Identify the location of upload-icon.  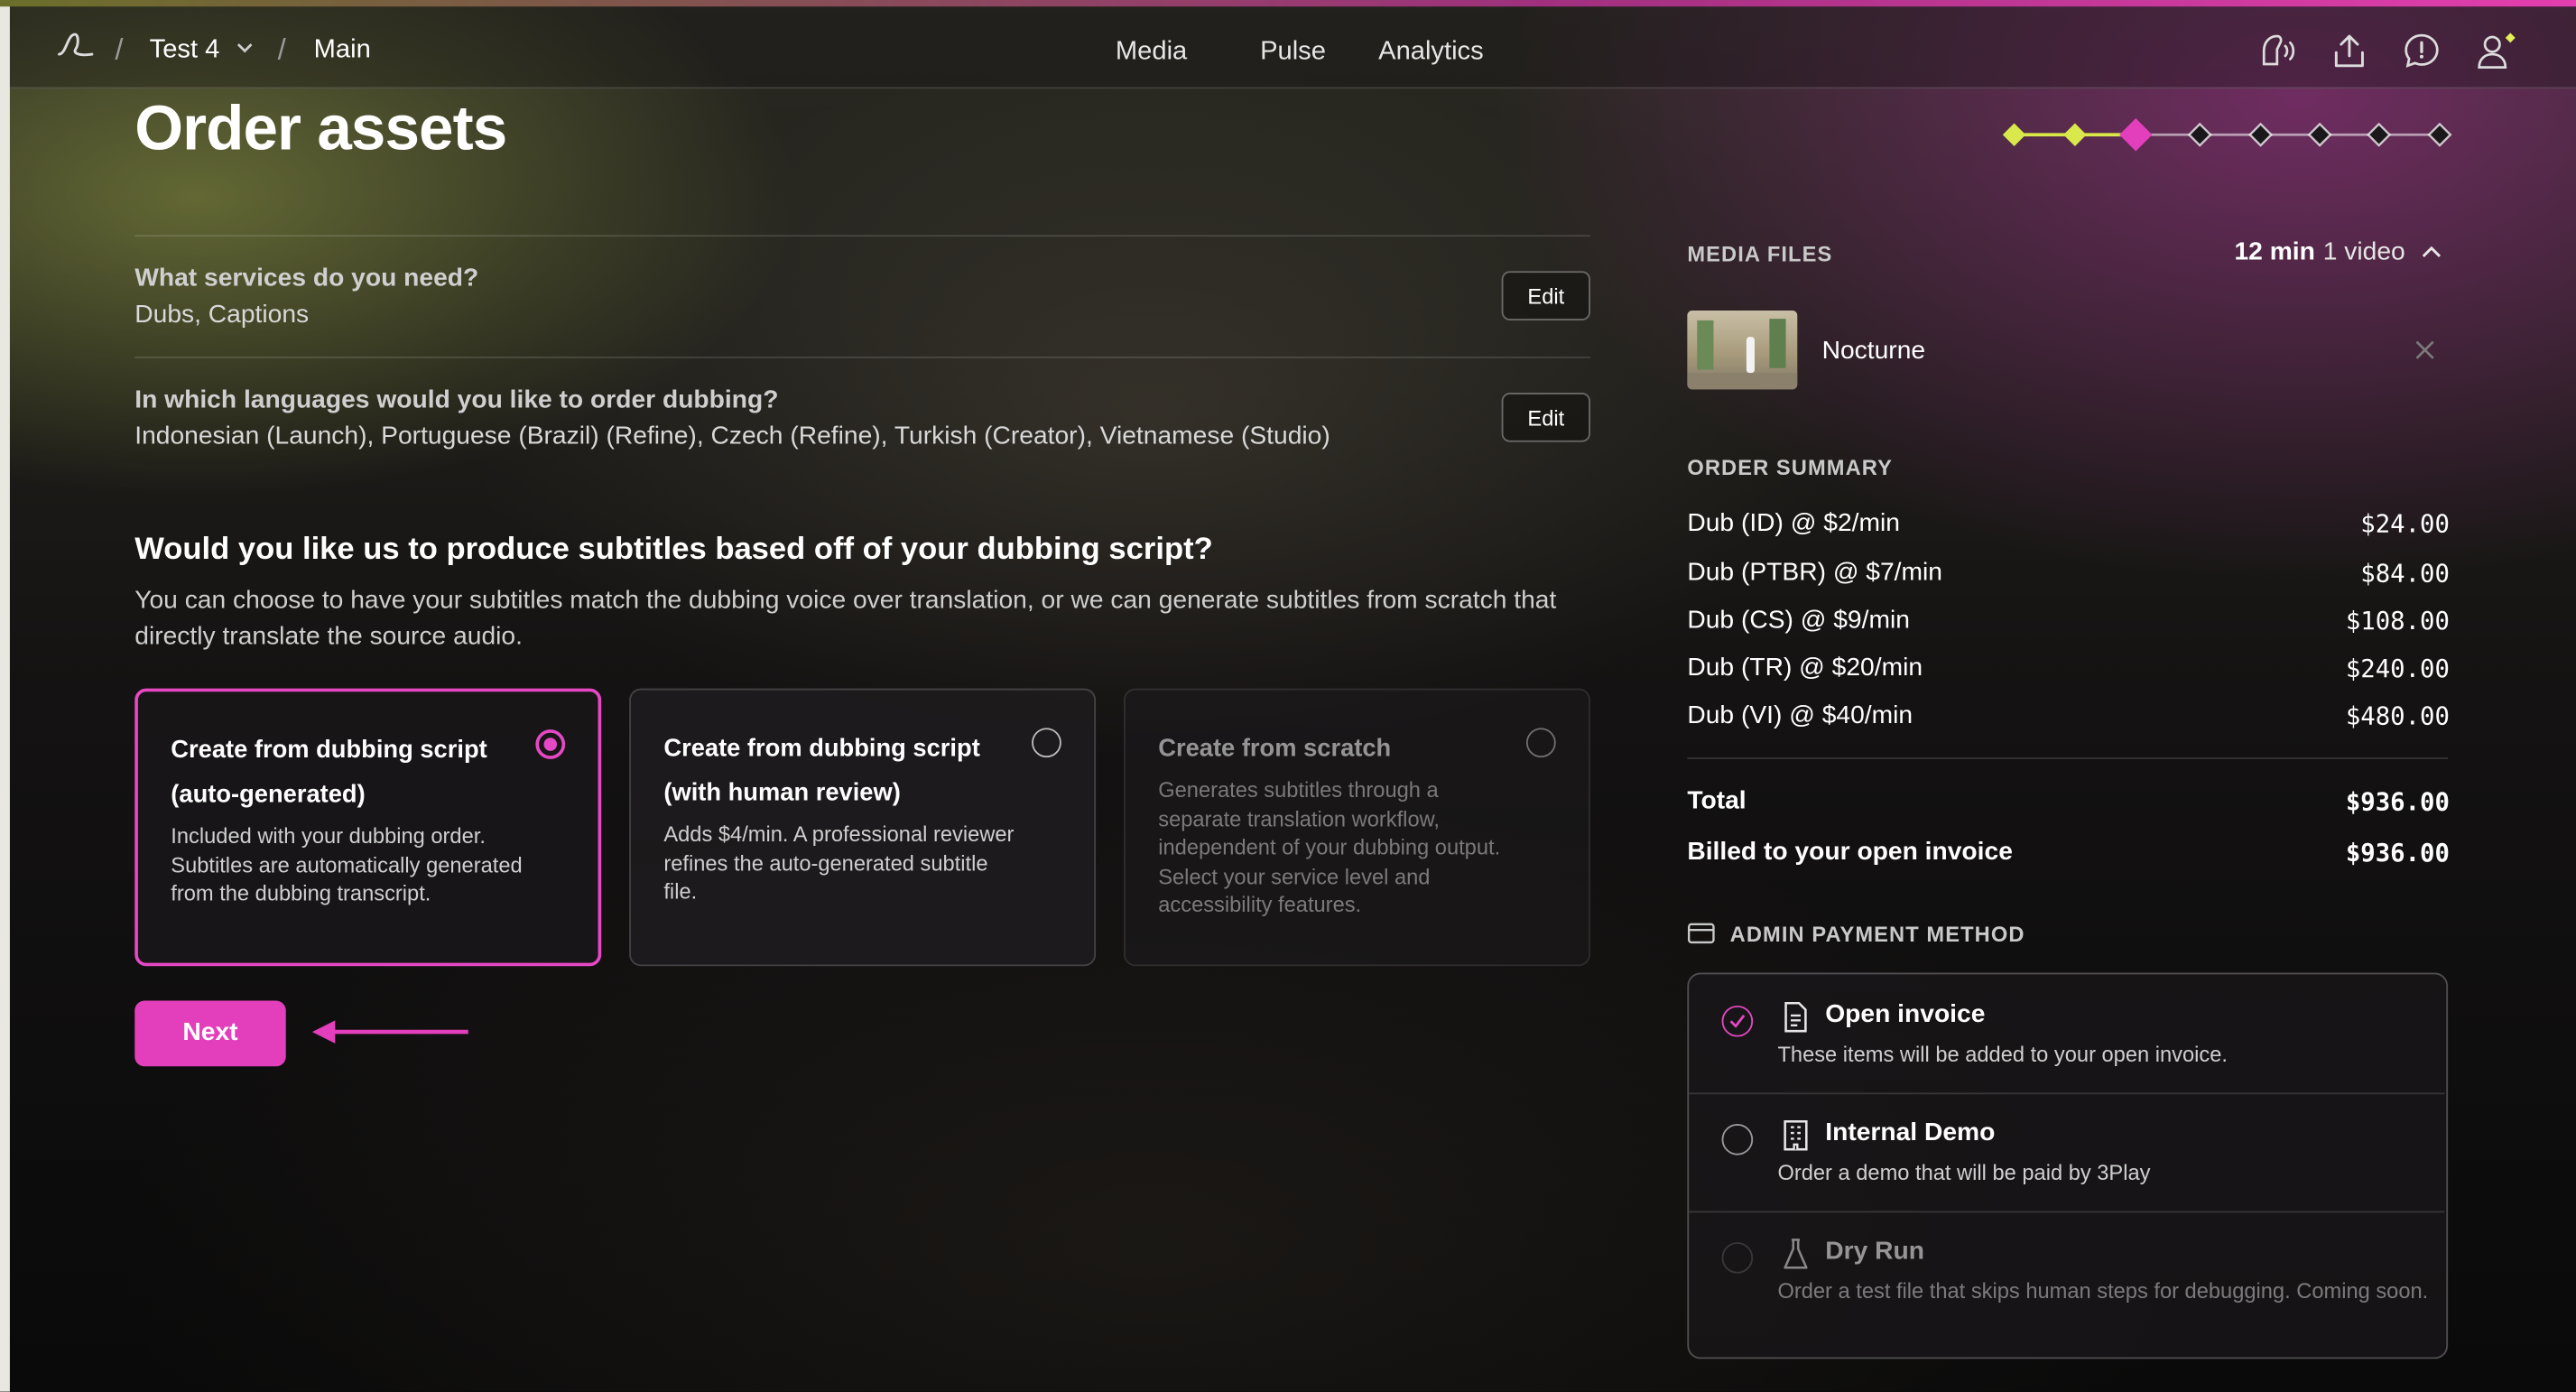
(2349, 52).